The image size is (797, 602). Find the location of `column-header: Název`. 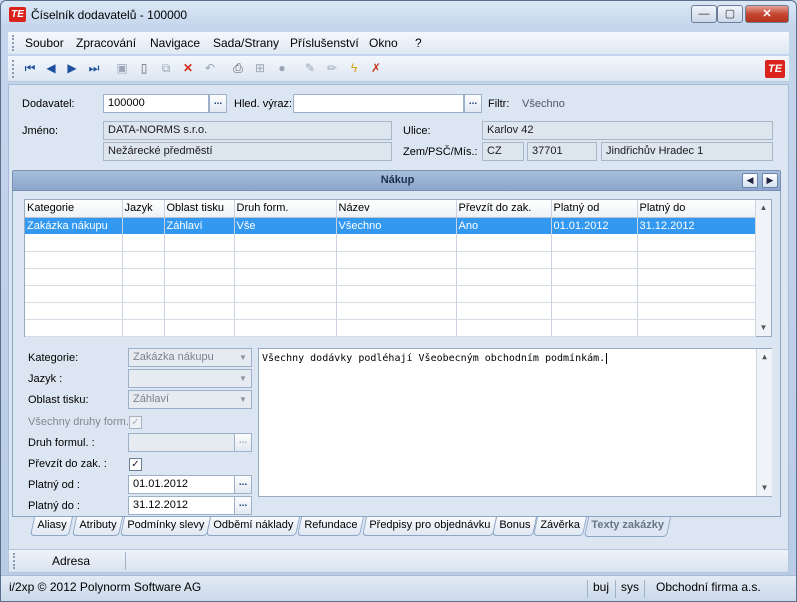

column-header: Název is located at coordinates (396, 209).